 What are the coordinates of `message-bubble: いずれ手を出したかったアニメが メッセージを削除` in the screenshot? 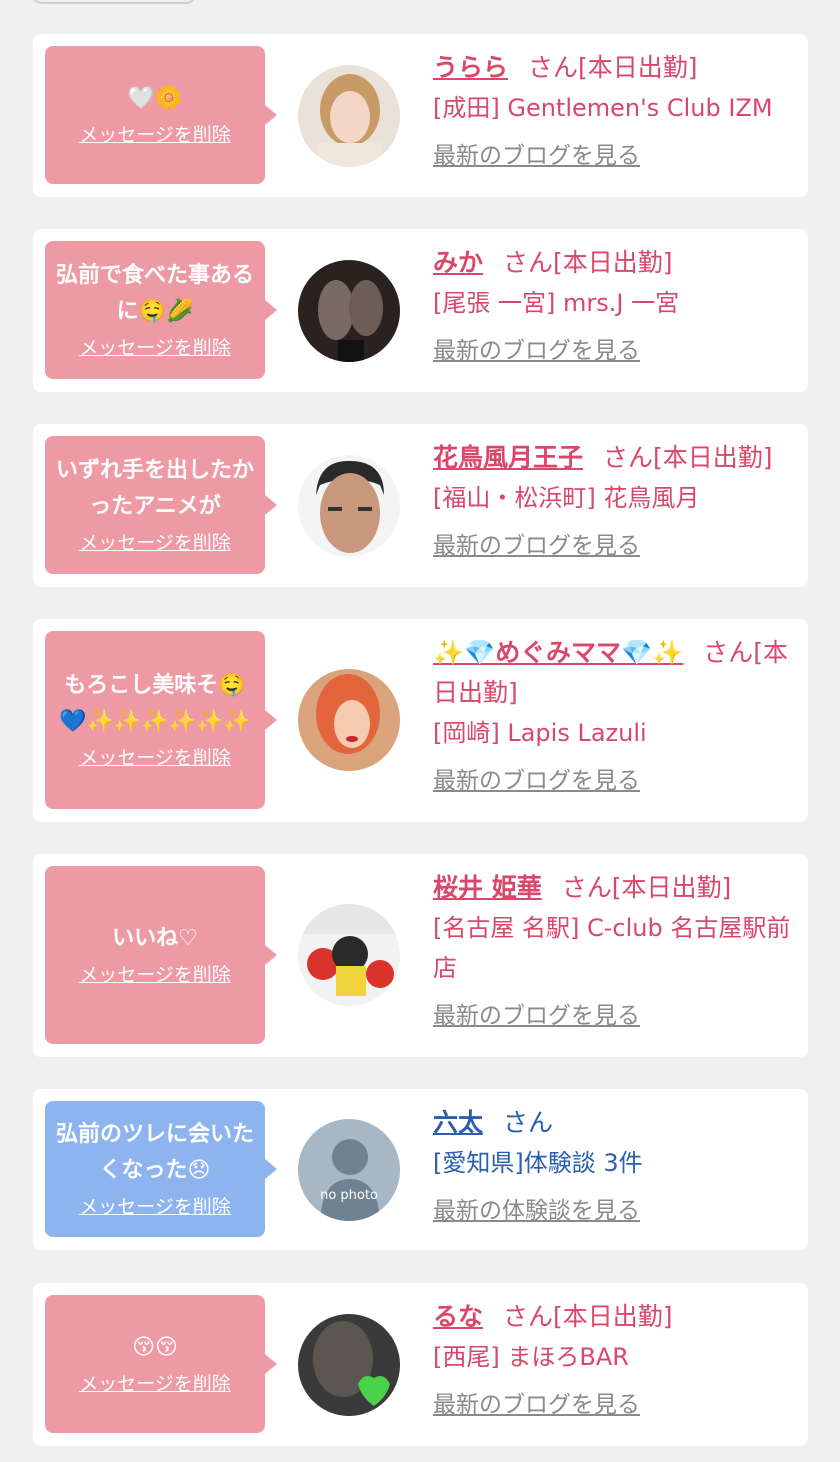 It's located at (161, 505).